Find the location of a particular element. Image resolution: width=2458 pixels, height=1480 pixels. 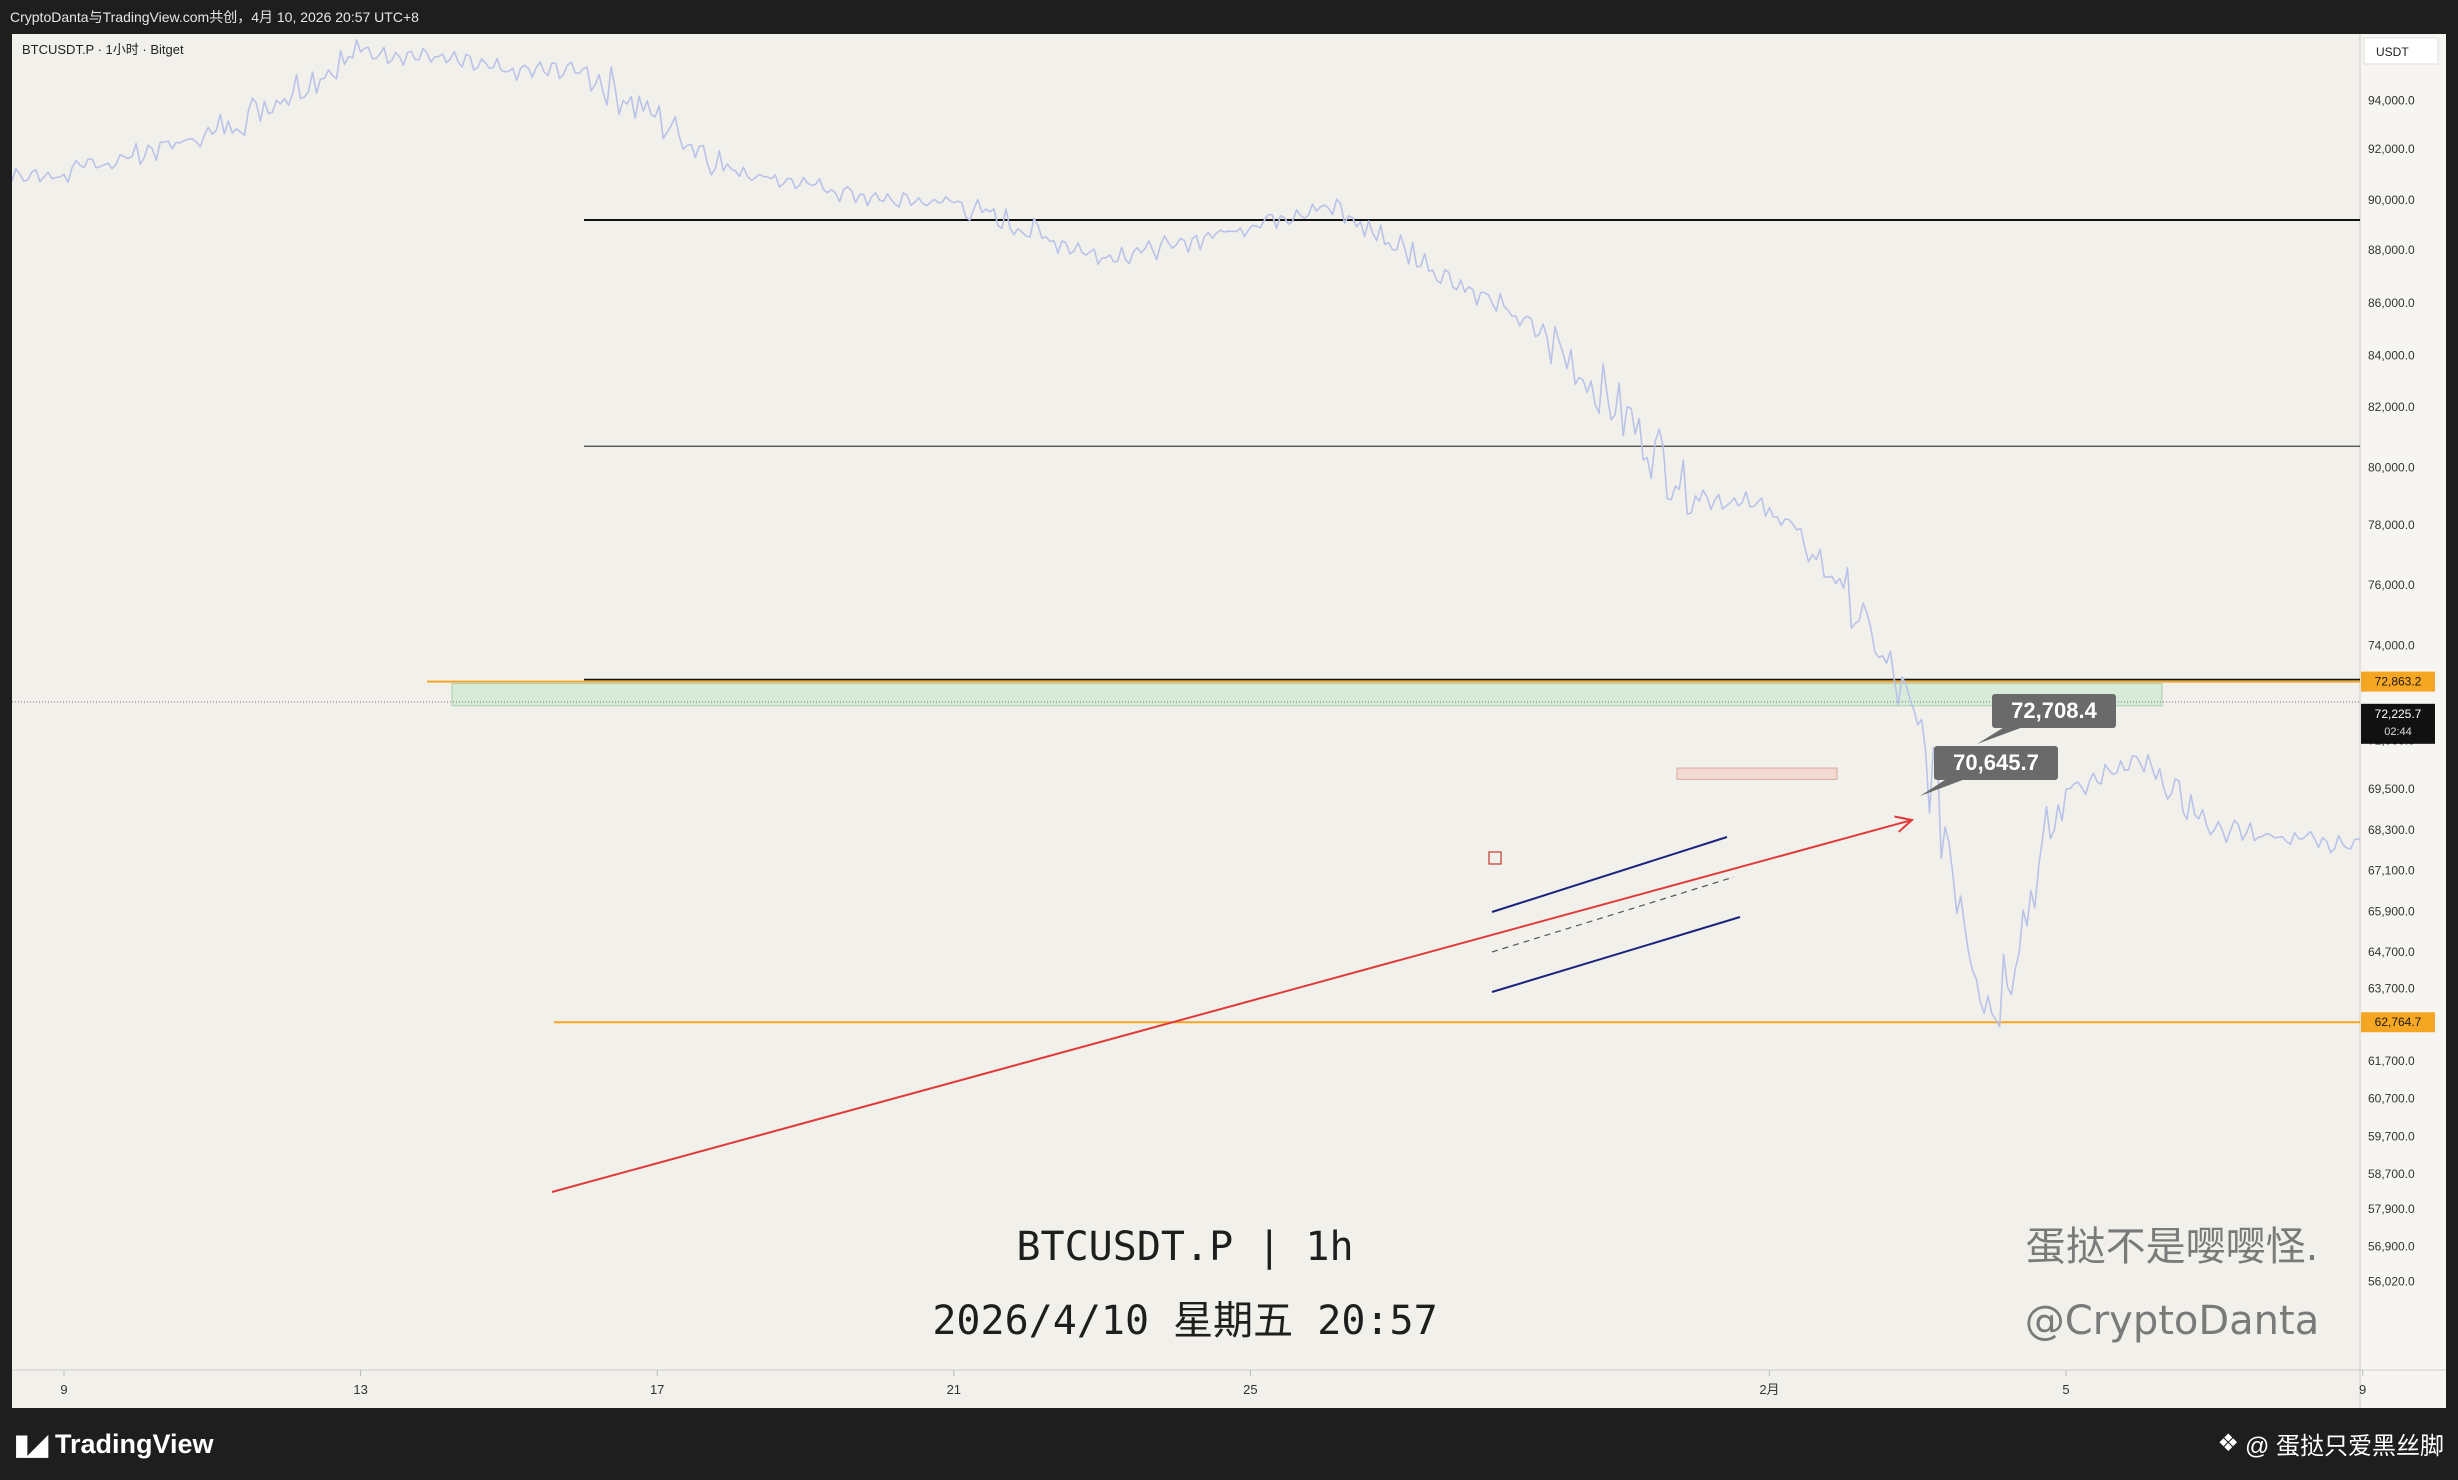

price-tick-label: 56,900.0 is located at coordinates (2391, 1247).